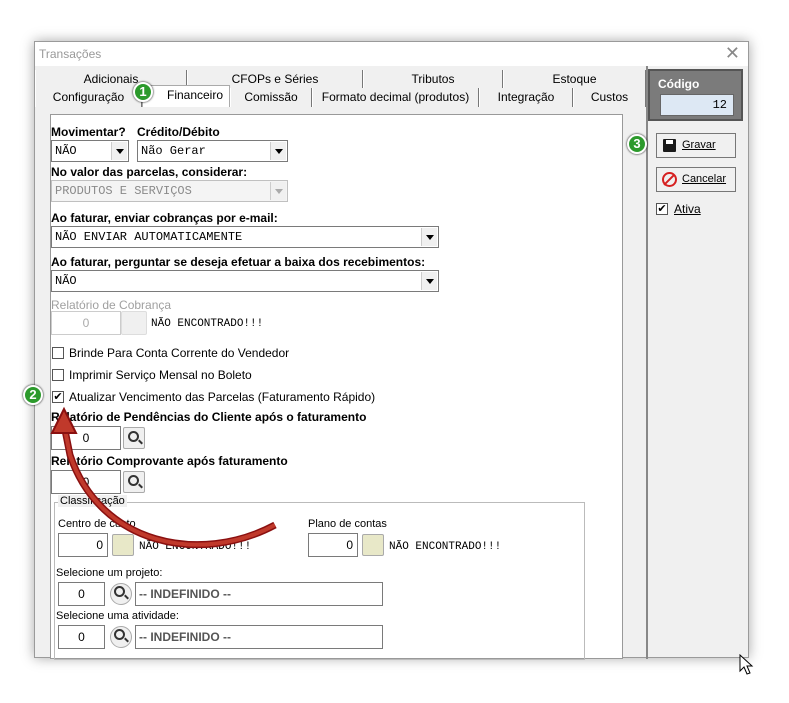 The width and height of the screenshot is (789, 703). Describe the element at coordinates (88, 132) in the screenshot. I see `movimentar-label: Movimentar?` at that location.